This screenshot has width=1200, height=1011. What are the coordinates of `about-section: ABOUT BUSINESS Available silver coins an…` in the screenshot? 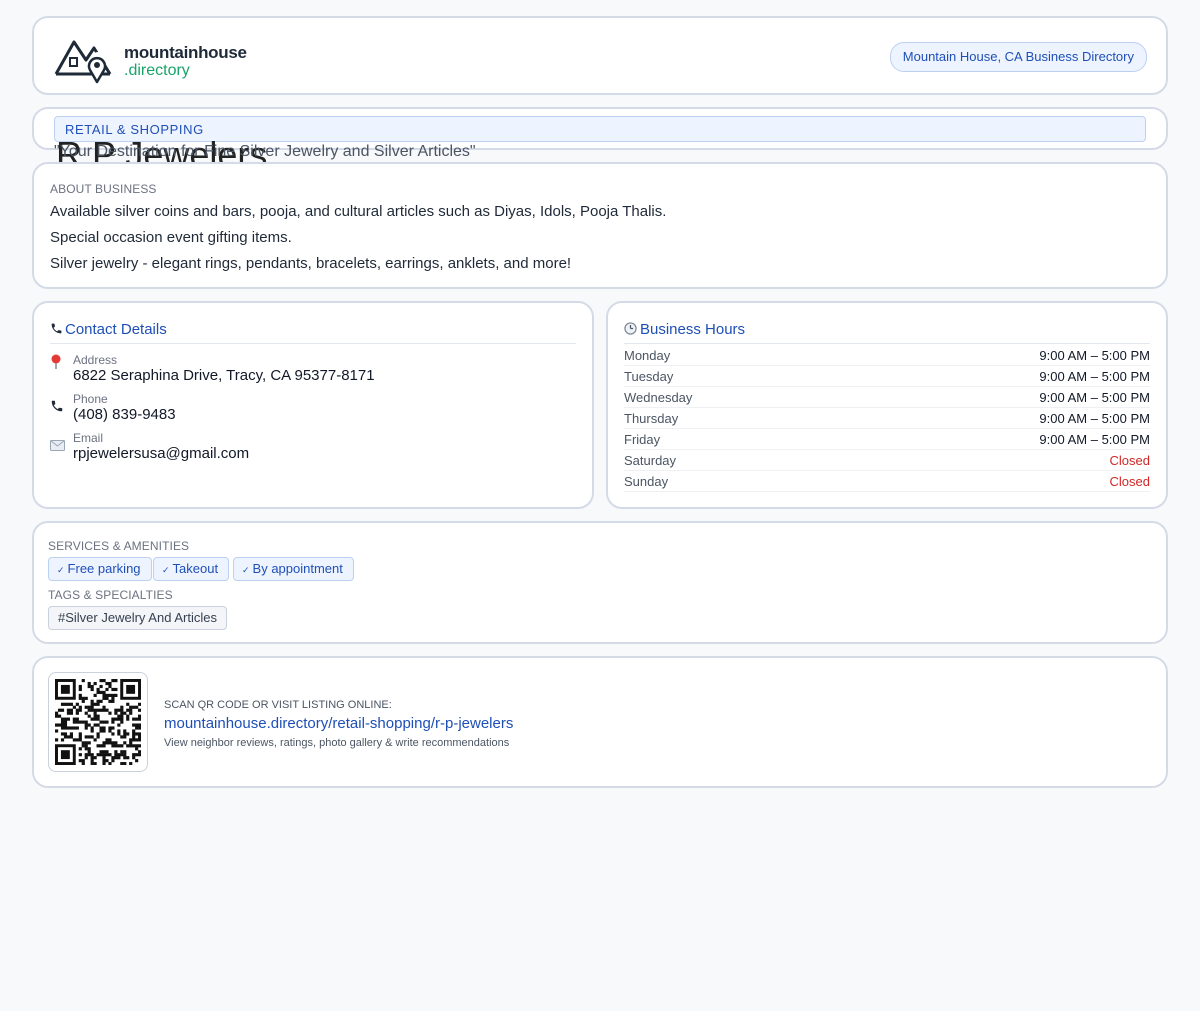 It's located at (600, 225).